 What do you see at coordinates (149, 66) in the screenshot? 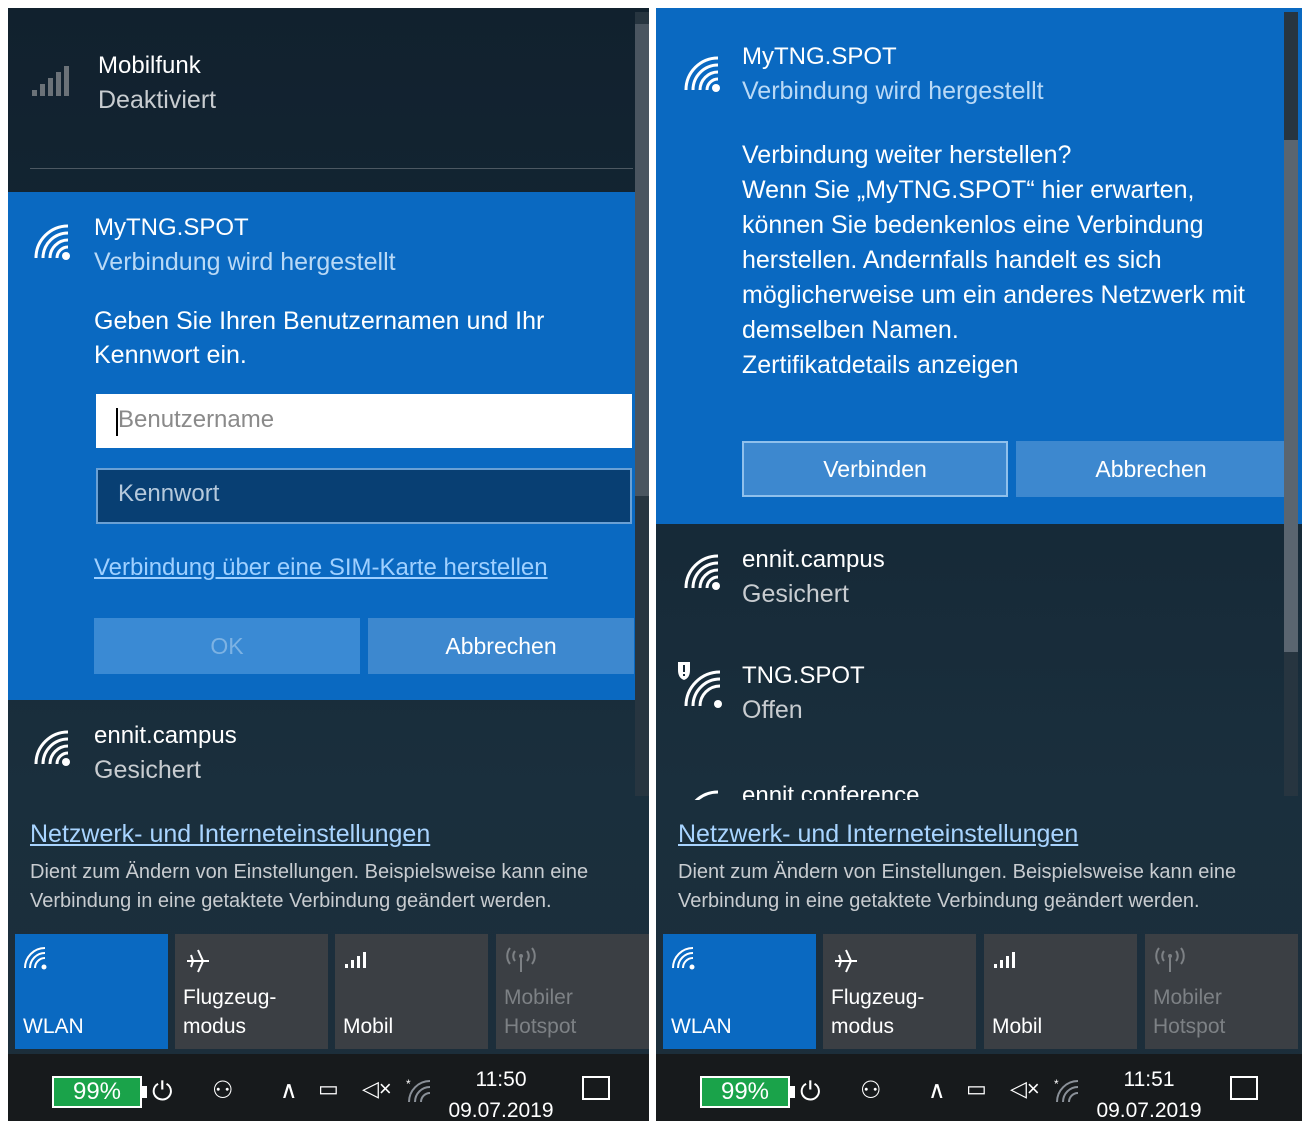
I see `cellular-name: Mobilfunk` at bounding box center [149, 66].